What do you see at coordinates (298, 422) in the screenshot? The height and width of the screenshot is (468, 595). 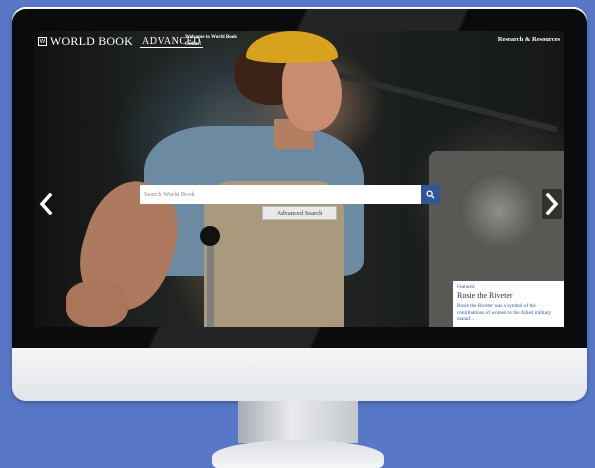 I see `monitor-stand-neck` at bounding box center [298, 422].